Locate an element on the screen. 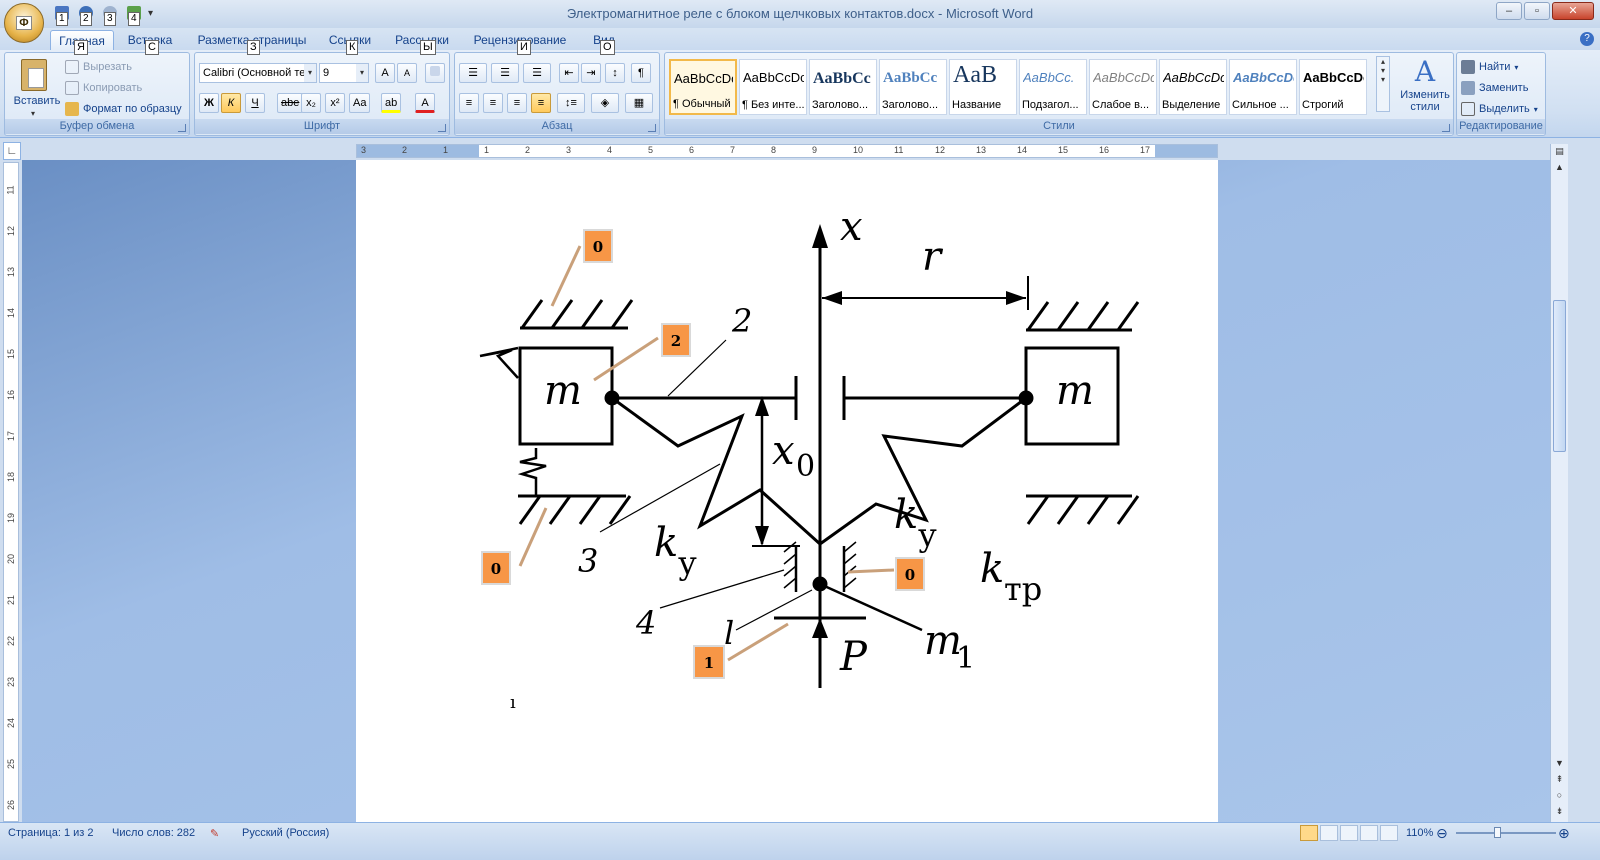 The height and width of the screenshot is (860, 1600). horizontal-ruler: 3 2 1 1 2 3 4 5 6 7 8 9 10 11 12 13 14 15 16 17 is located at coordinates (787, 151).